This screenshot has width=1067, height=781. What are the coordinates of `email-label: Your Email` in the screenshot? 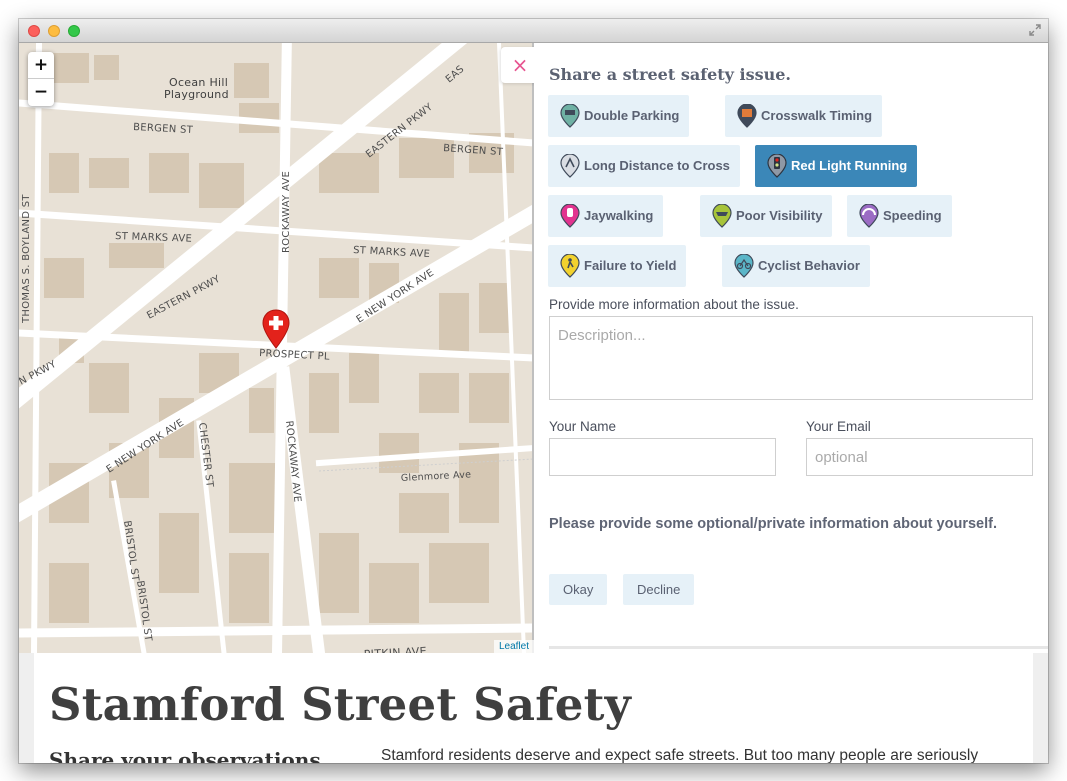 It's located at (838, 426).